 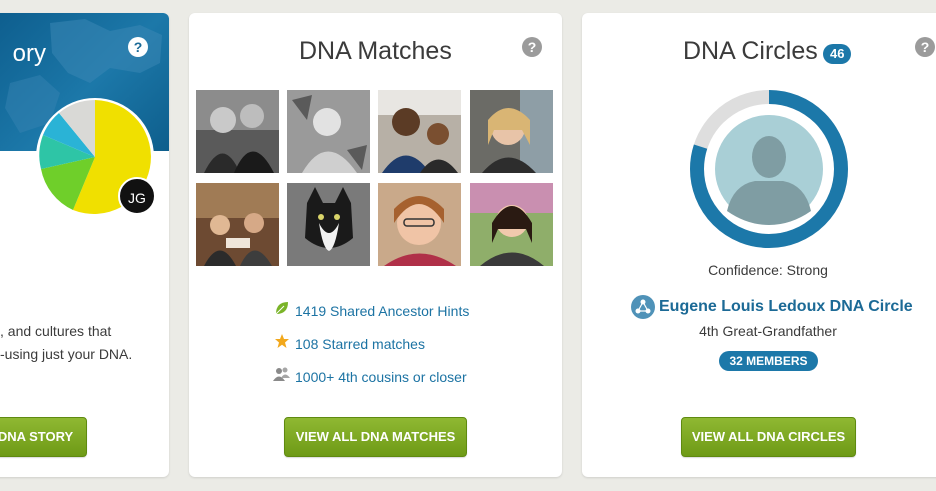 What do you see at coordinates (43, 437) in the screenshot?
I see `view-dna-story-button: DNA STORY` at bounding box center [43, 437].